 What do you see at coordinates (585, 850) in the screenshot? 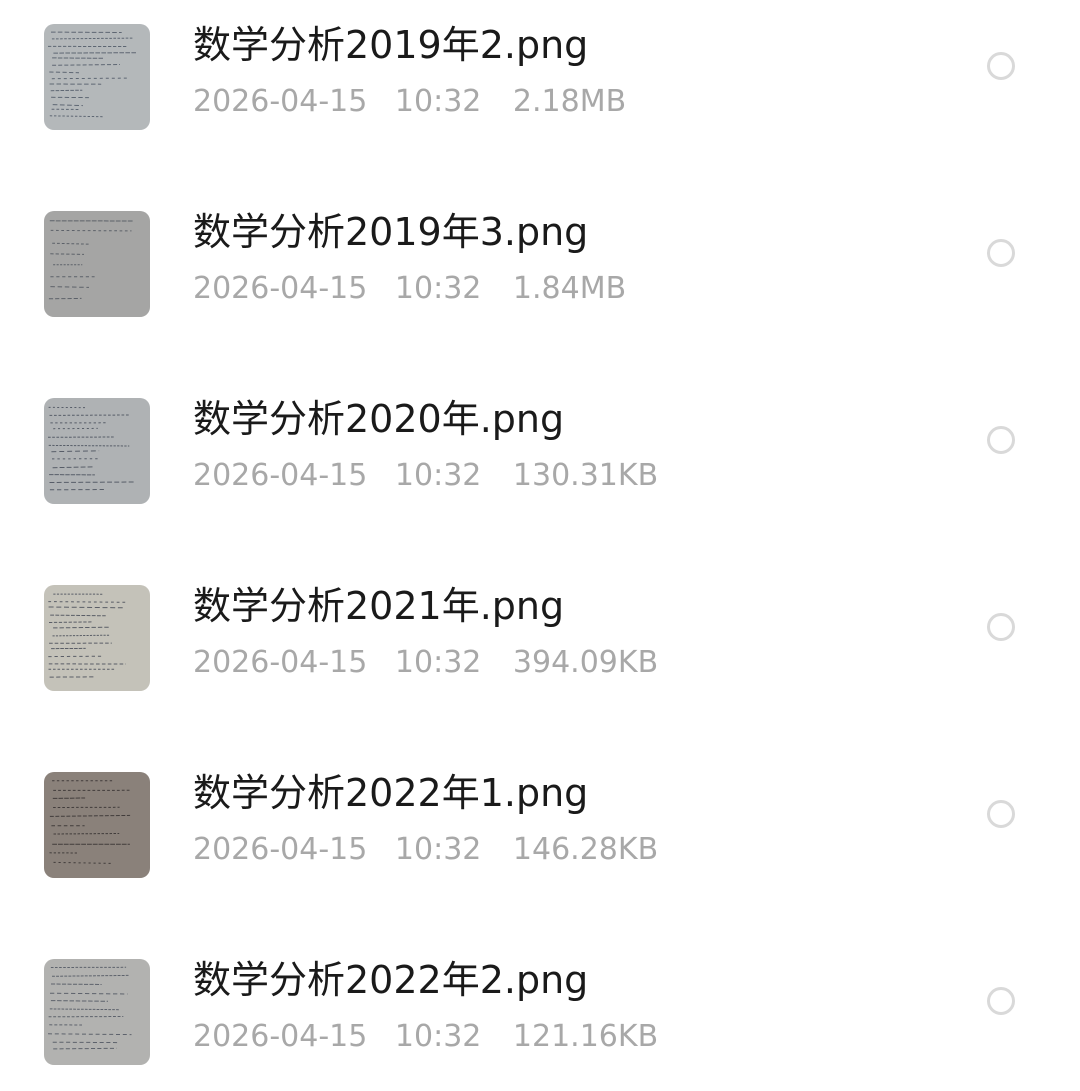
I see `file-size: 146.28KB` at bounding box center [585, 850].